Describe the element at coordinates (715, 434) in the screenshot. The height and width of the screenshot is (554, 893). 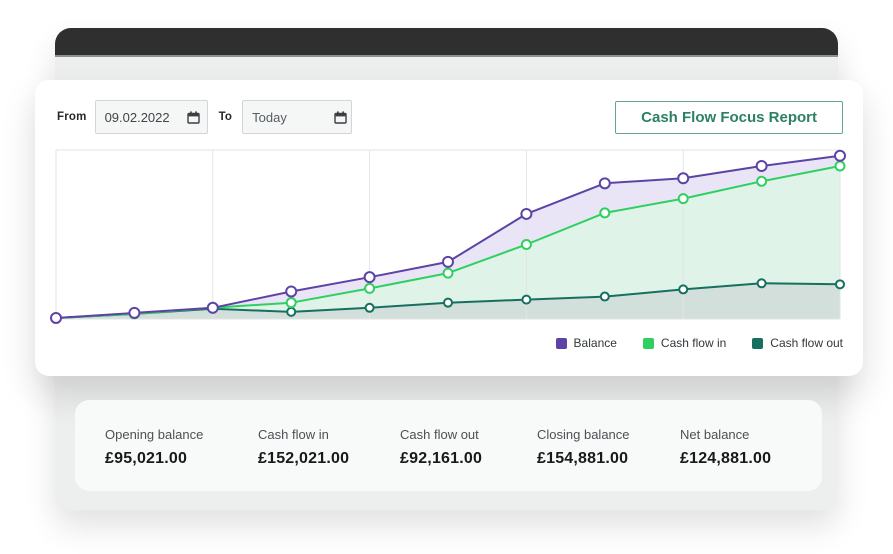
I see `summary-label: Net balance` at that location.